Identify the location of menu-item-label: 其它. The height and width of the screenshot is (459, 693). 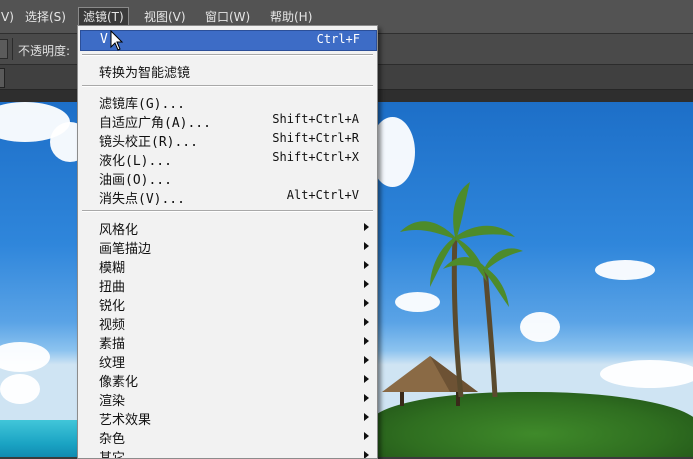
(112, 455).